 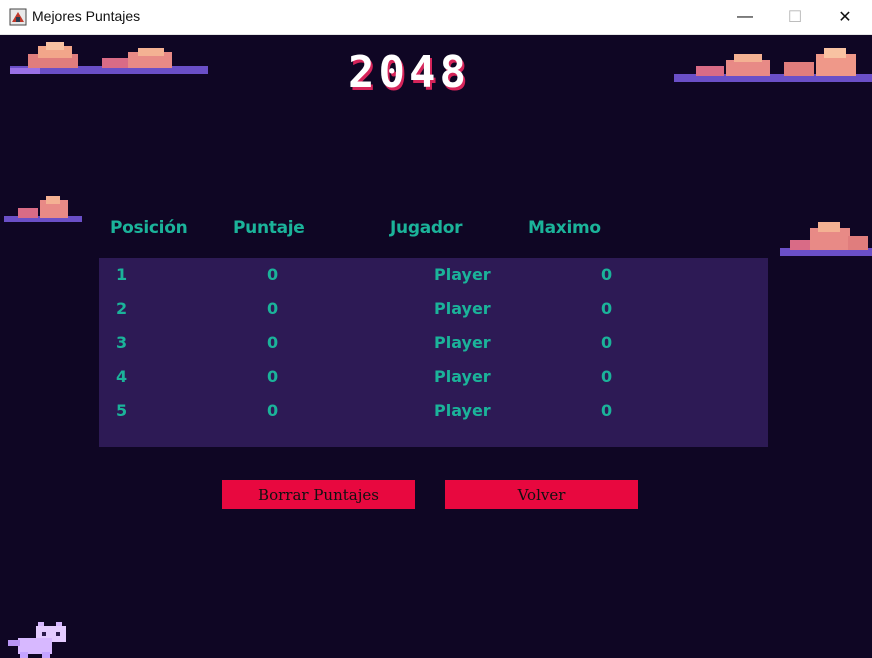 I want to click on header-jugador: Jugador, so click(x=426, y=228).